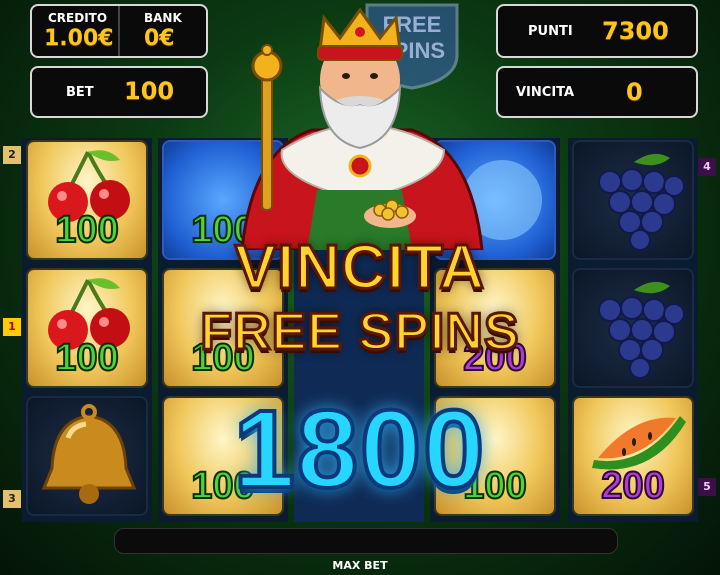 The width and height of the screenshot is (720, 575). Describe the element at coordinates (545, 92) in the screenshot. I see `vincita-label: VINCITA` at that location.